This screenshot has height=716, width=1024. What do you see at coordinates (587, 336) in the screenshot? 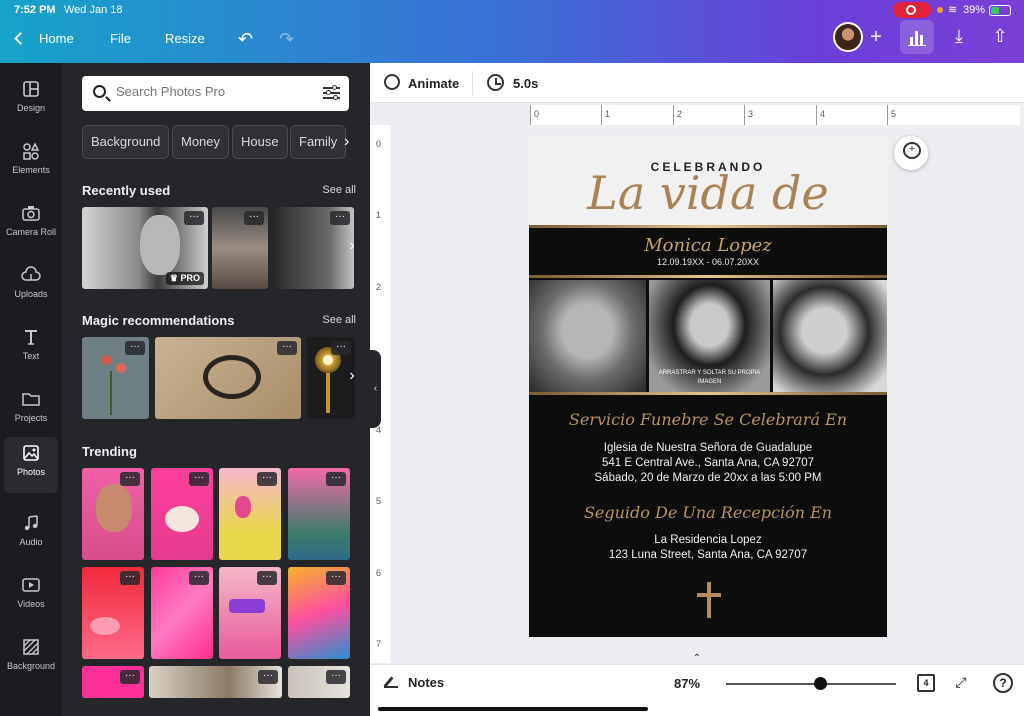
I see `photo-frame-elder` at bounding box center [587, 336].